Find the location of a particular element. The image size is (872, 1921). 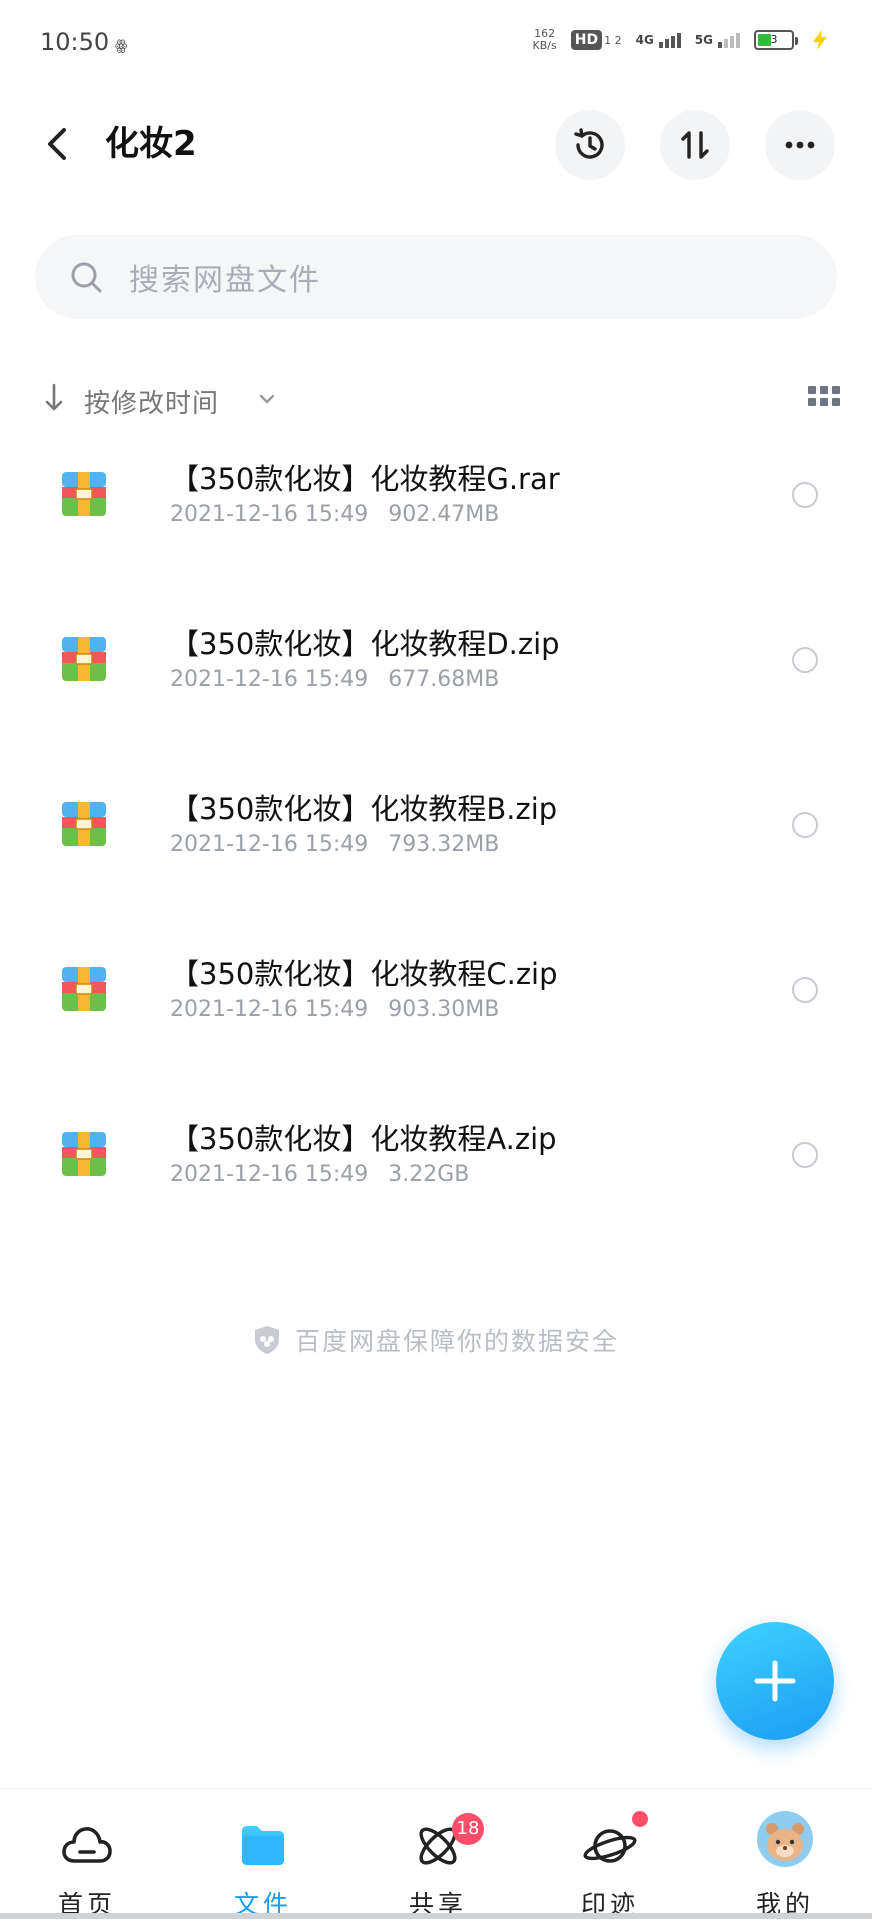

file-meta: 2021-12-16 15:49 902.47MB is located at coordinates (334, 514).